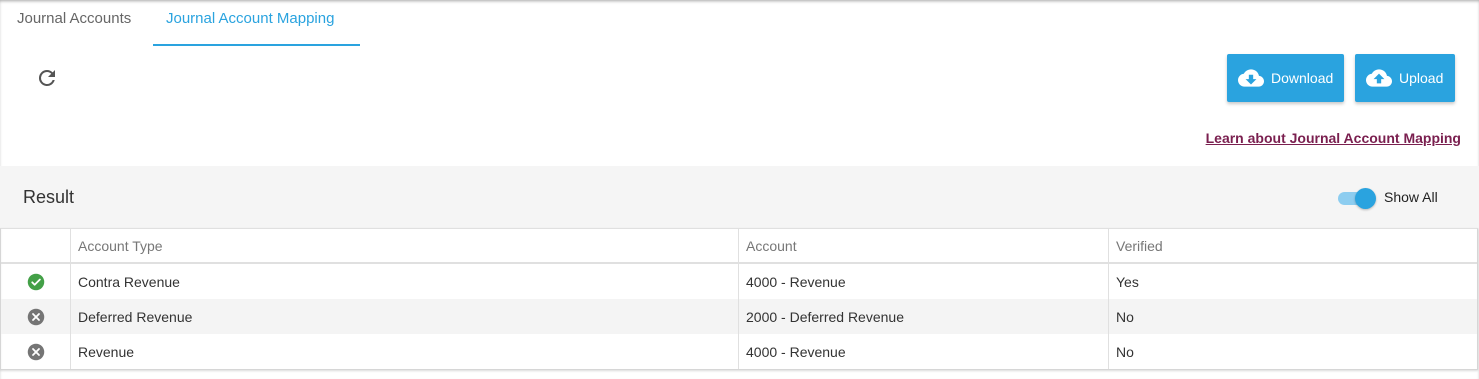  I want to click on header-verified: Verified, so click(1293, 245).